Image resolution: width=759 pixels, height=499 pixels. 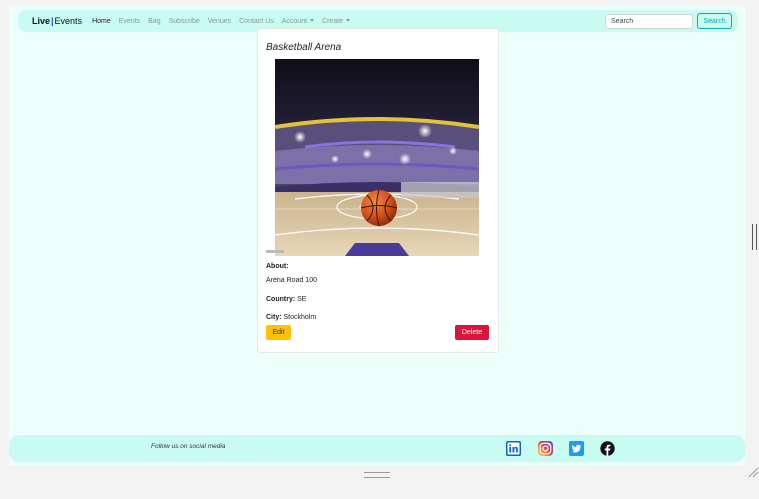 I want to click on nav-account-dropdown: Account, so click(x=298, y=21).